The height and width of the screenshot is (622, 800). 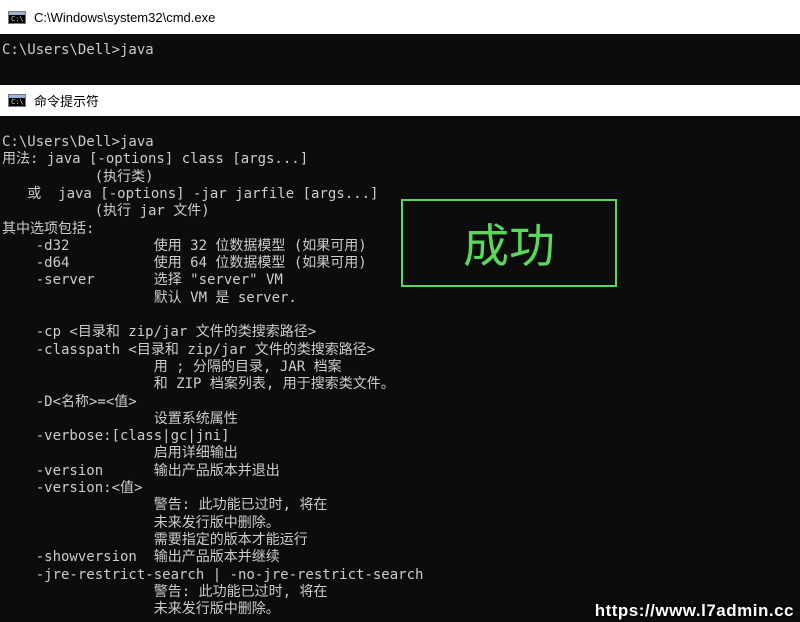 What do you see at coordinates (125, 17) in the screenshot?
I see `window1-title: C:\Windows\system32\cmd.exe` at bounding box center [125, 17].